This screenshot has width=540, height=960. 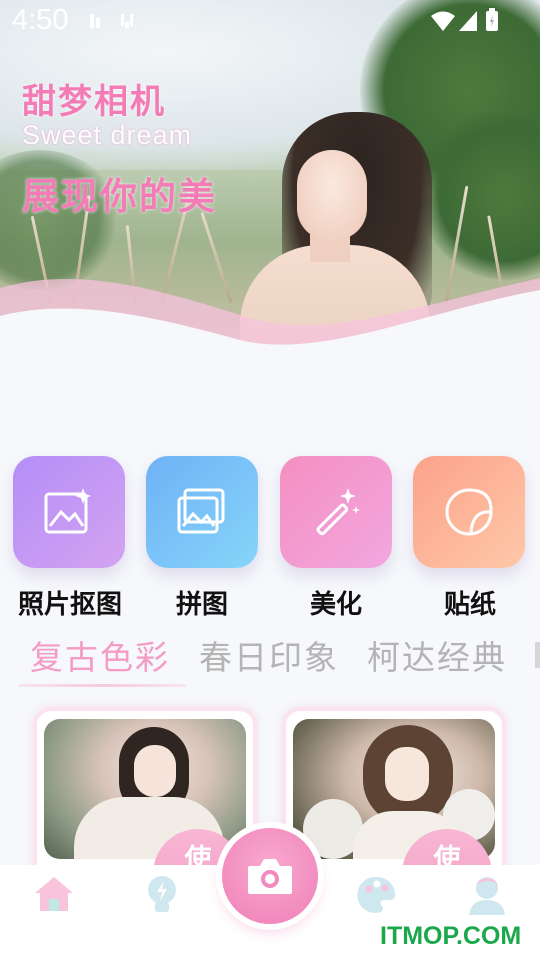 What do you see at coordinates (443, 21) in the screenshot?
I see `wifi-icon` at bounding box center [443, 21].